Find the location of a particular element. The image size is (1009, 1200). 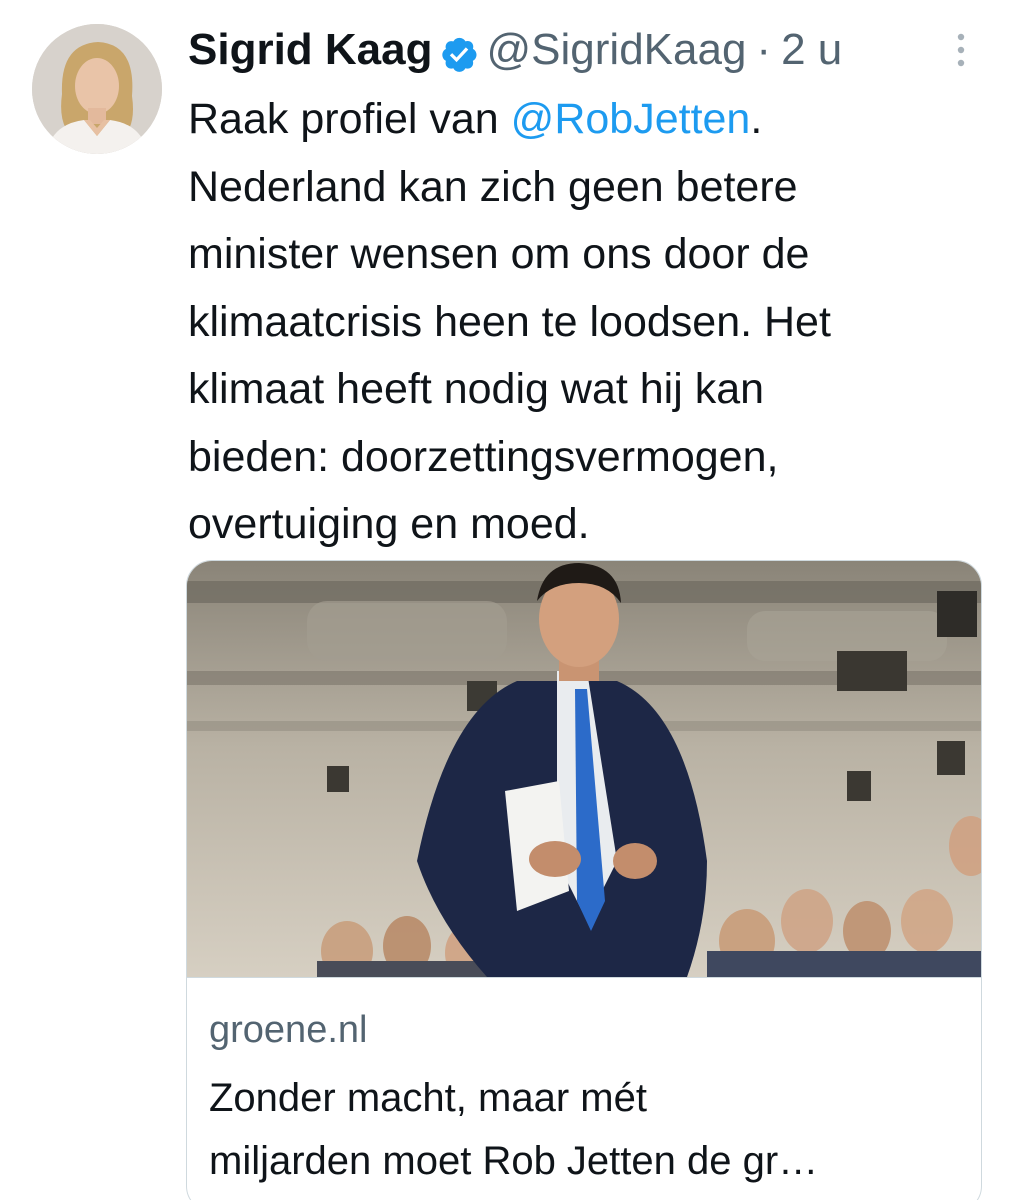

avatar is located at coordinates (97, 89).